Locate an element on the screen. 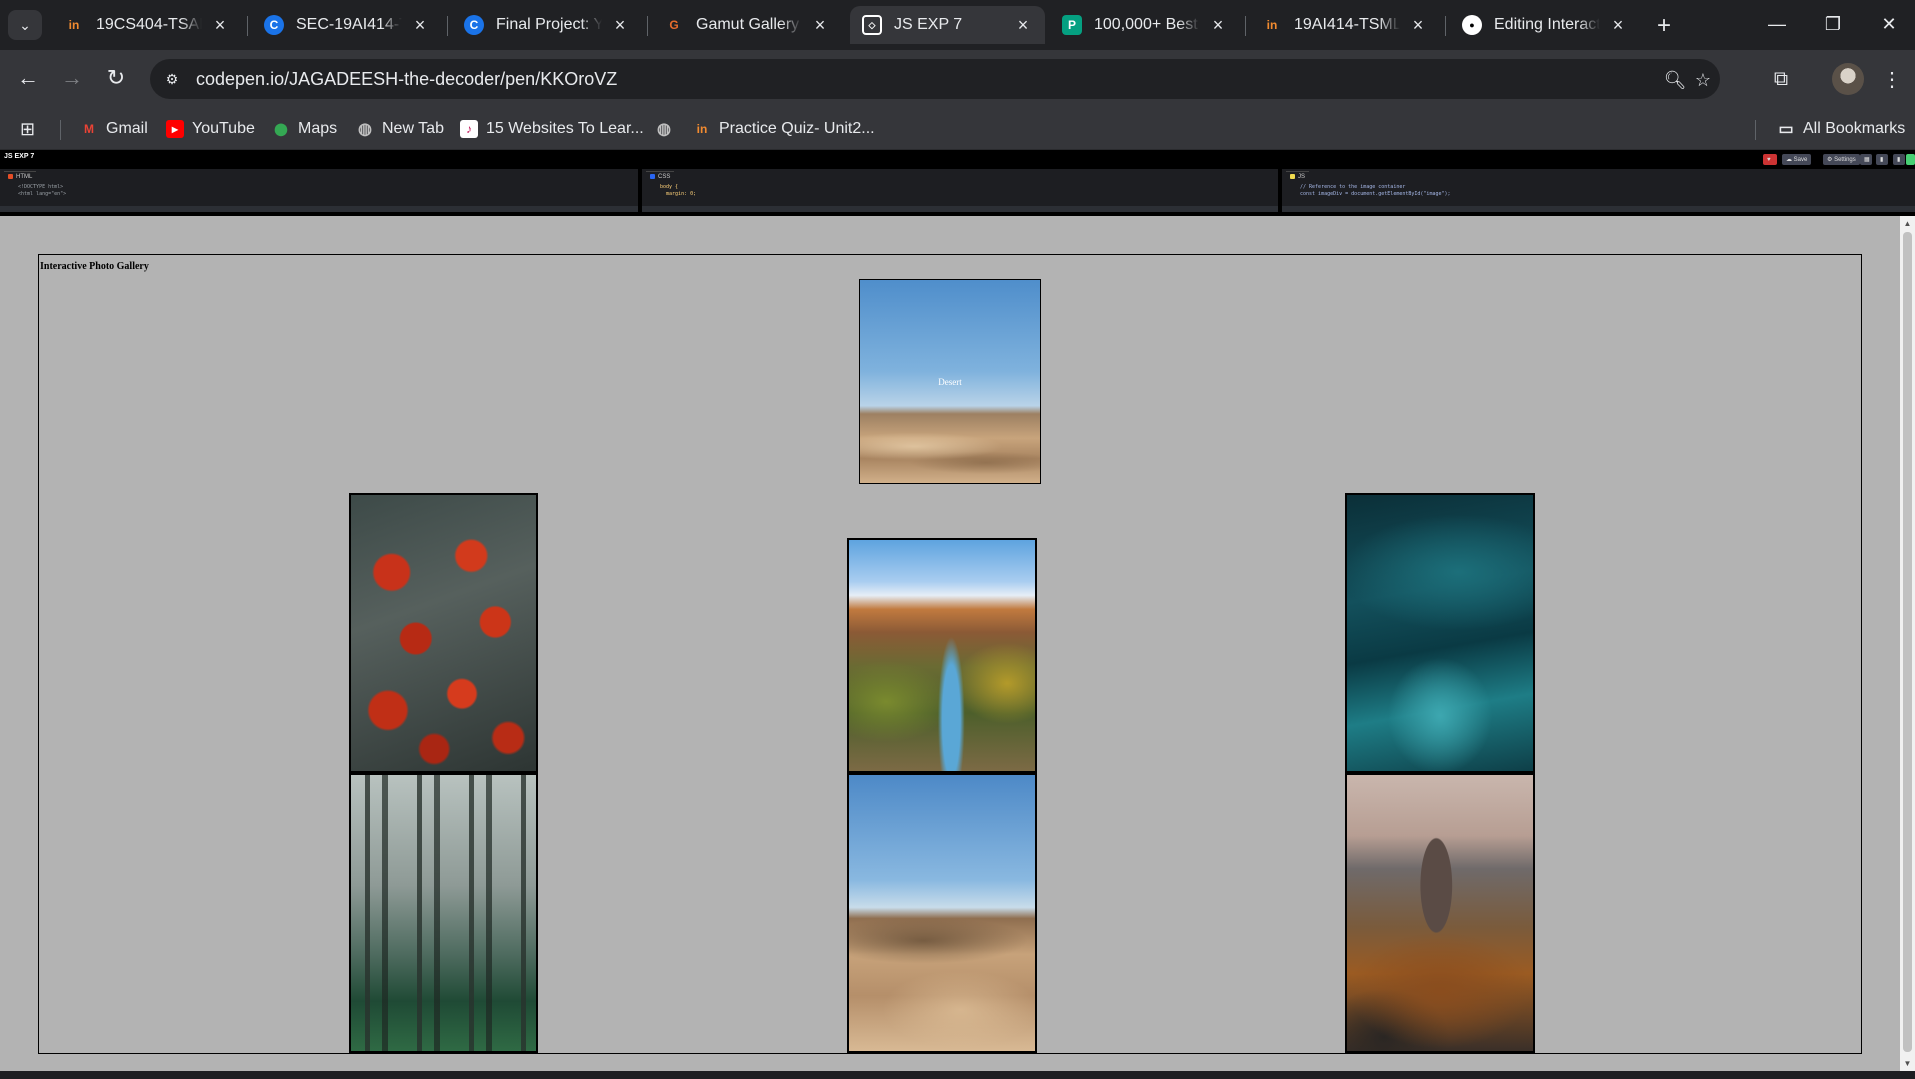 The width and height of the screenshot is (1915, 1079). reload-icon: ↻ is located at coordinates (116, 77).